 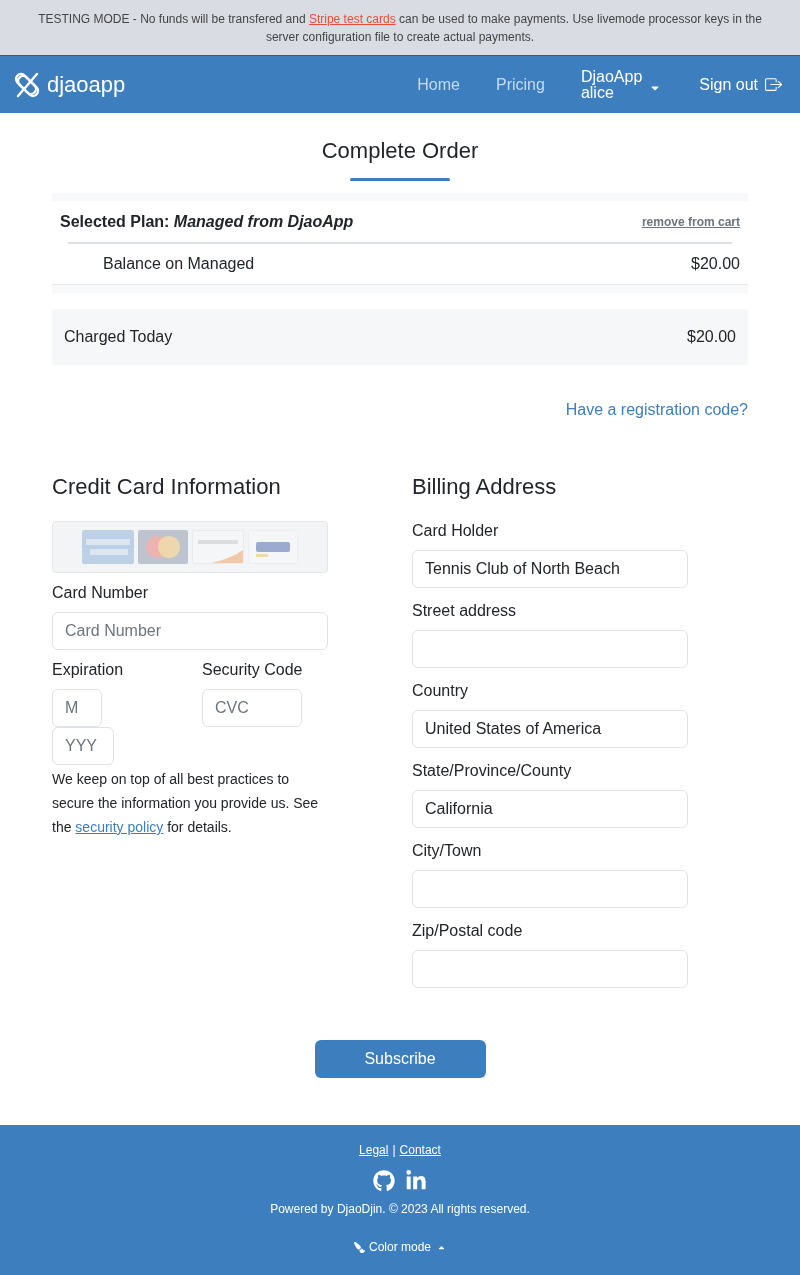 What do you see at coordinates (400, 1247) in the screenshot?
I see `color-mode-button: Color mode` at bounding box center [400, 1247].